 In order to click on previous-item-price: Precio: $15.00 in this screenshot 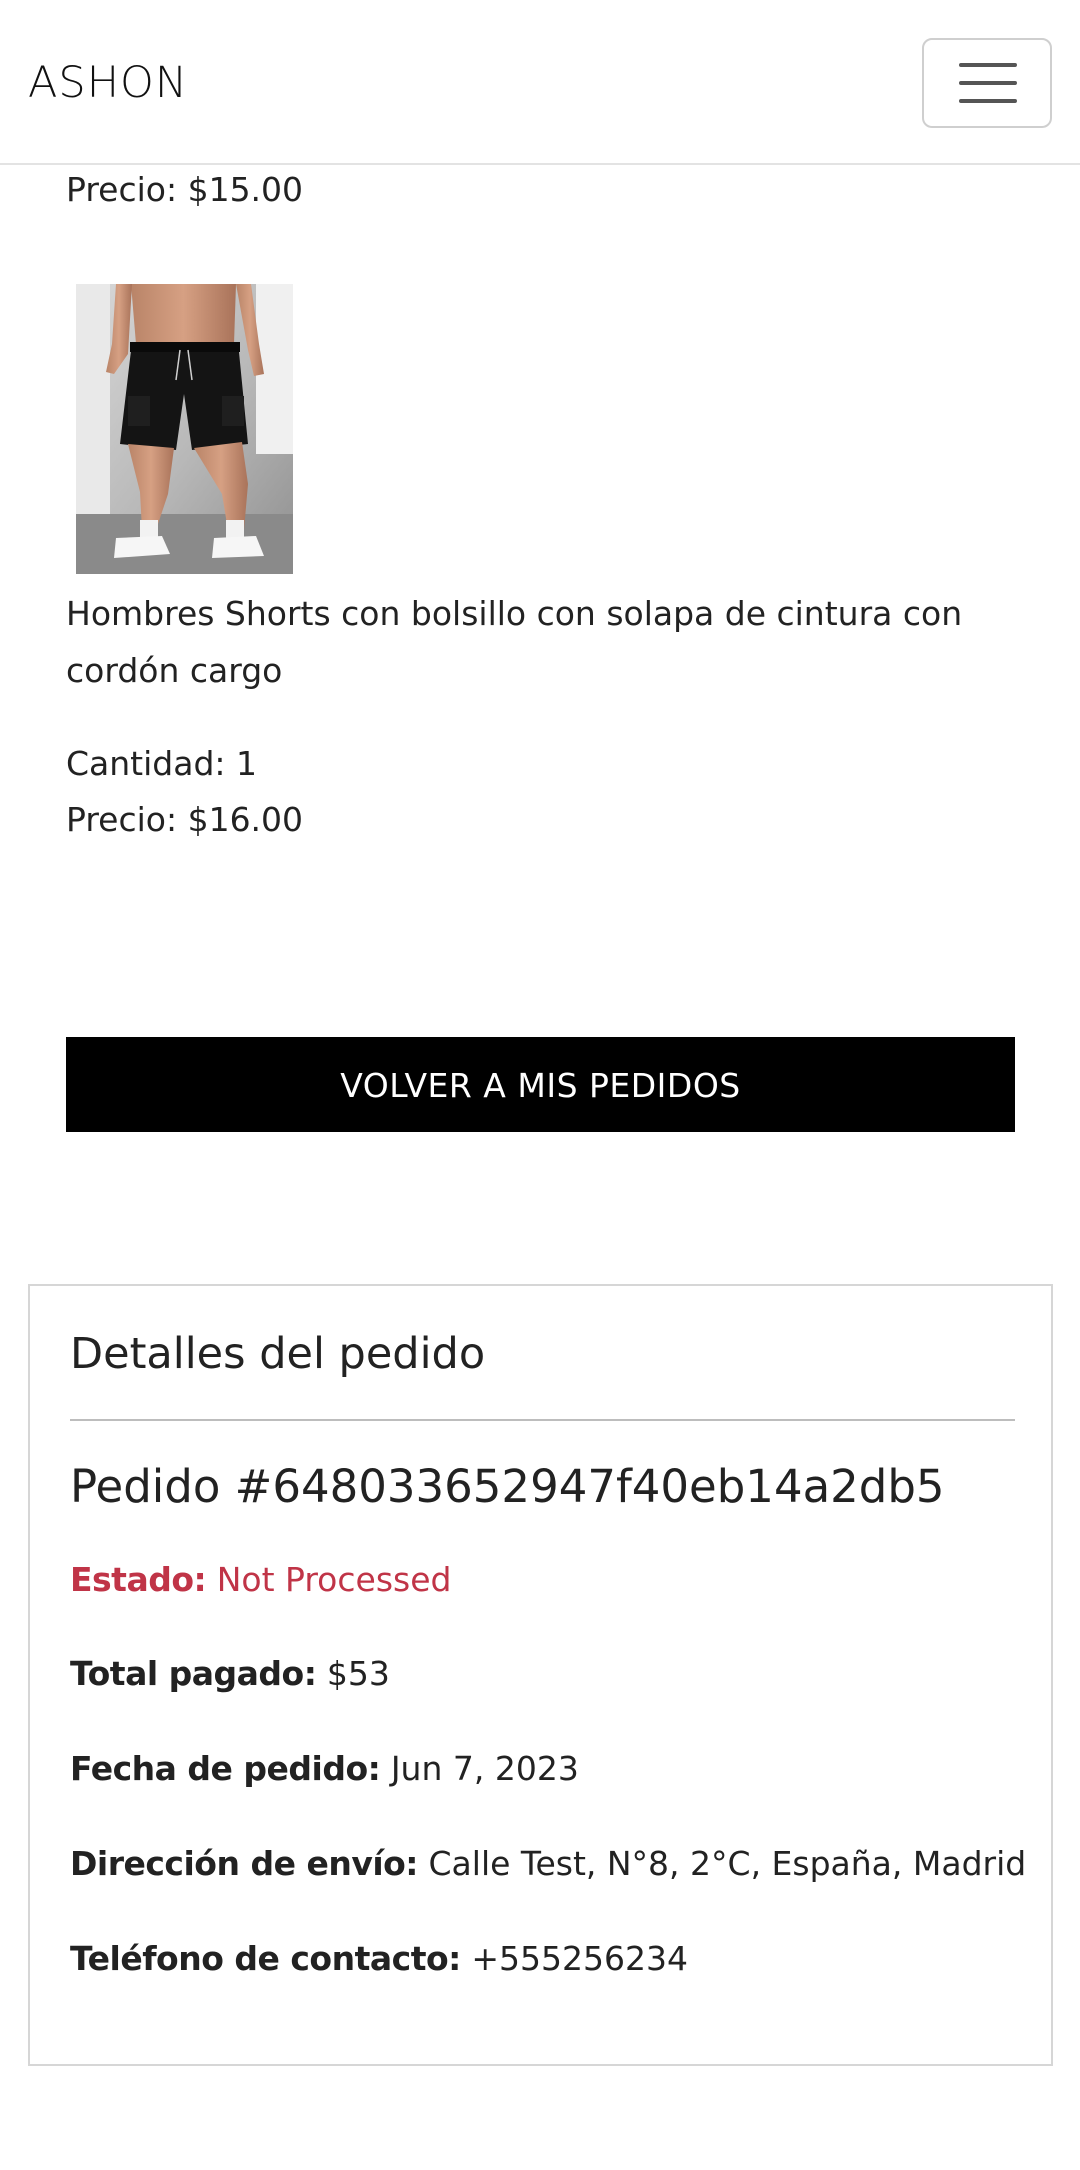, I will do `click(185, 189)`.